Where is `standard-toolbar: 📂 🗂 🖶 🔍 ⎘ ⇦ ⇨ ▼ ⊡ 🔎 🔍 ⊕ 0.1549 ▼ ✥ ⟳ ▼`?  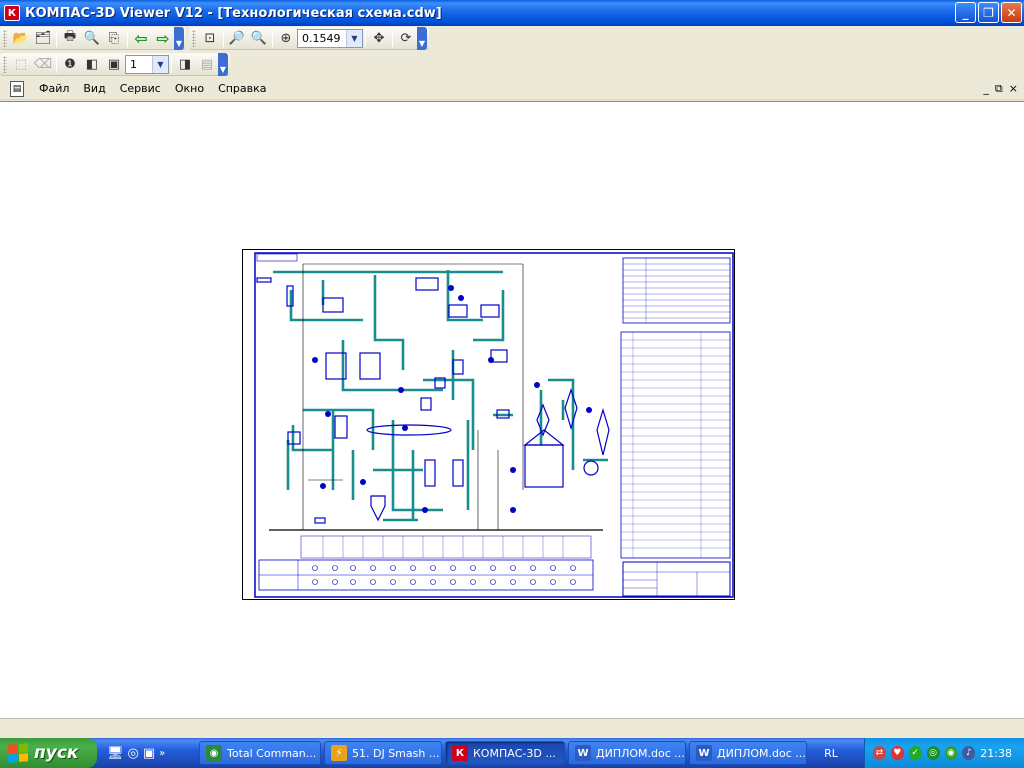
standard-toolbar: 📂 🗂 🖶 🔍 ⎘ ⇦ ⇨ ▼ ⊡ 🔎 🔍 ⊕ 0.1549 ▼ ✥ ⟳ ▼ is located at coordinates (512, 38).